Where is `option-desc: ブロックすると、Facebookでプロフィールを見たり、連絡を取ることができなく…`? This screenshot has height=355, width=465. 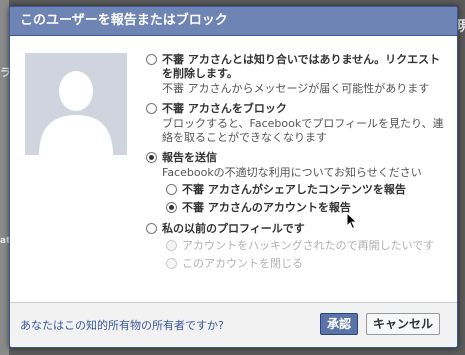
option-desc: ブロックすると、Facebookでプロフィールを見たり、連絡を取ることができなく… is located at coordinates (303, 130).